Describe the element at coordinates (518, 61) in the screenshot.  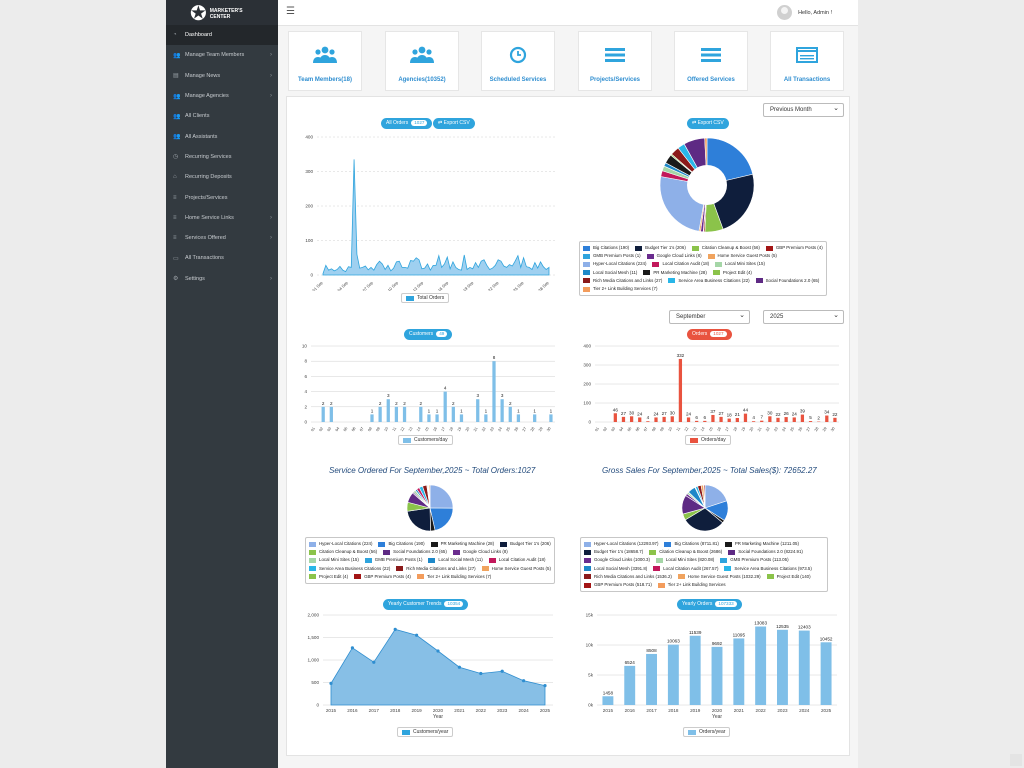
I see `card-scheduled-services: Scheduled Services` at that location.